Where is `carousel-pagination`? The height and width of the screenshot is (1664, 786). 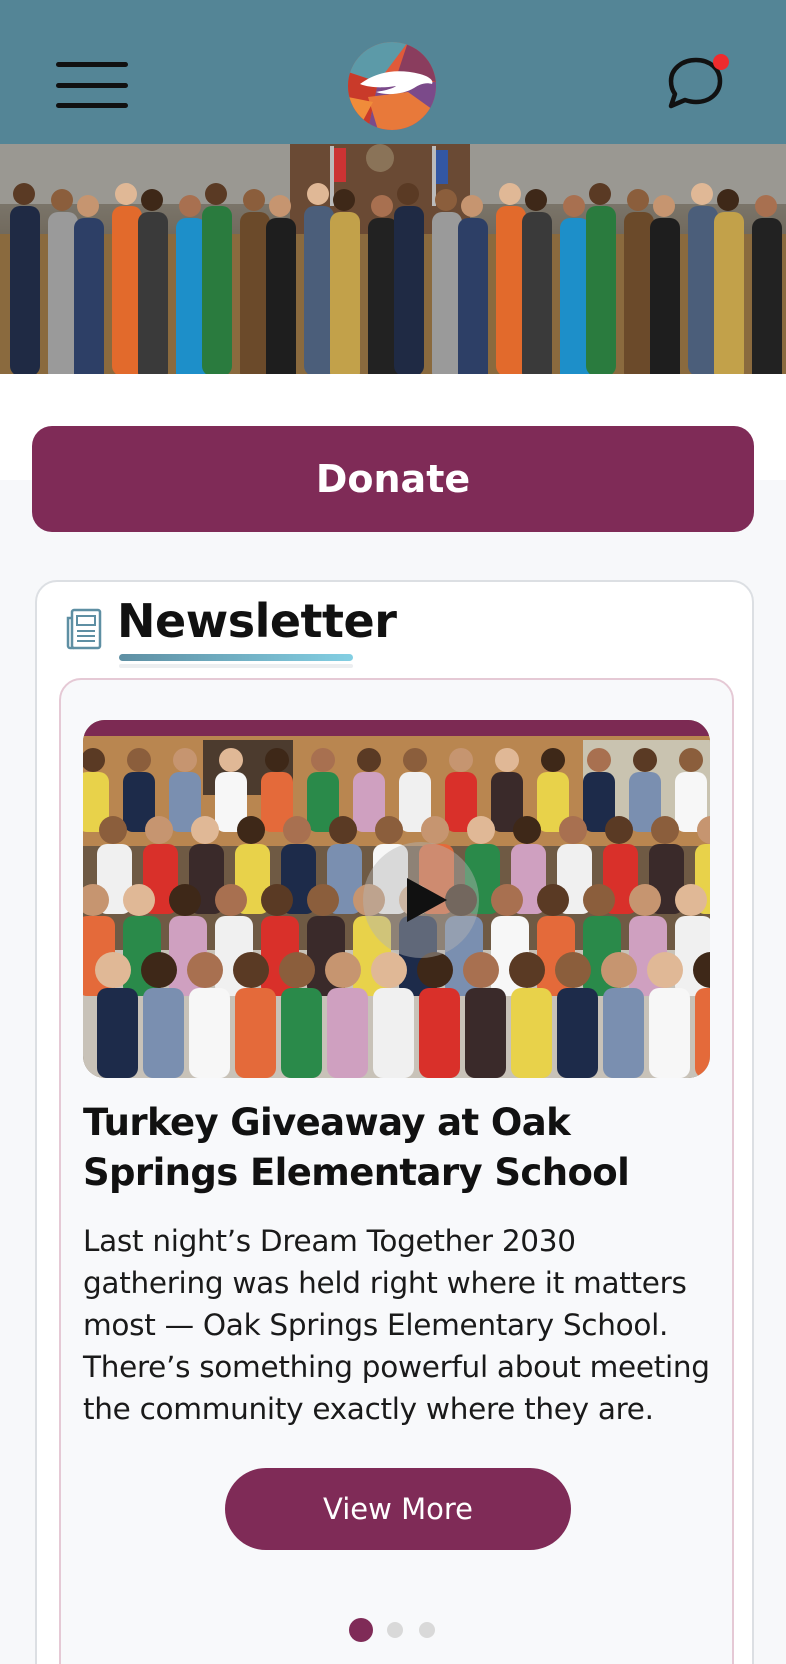 carousel-pagination is located at coordinates (400, 1630).